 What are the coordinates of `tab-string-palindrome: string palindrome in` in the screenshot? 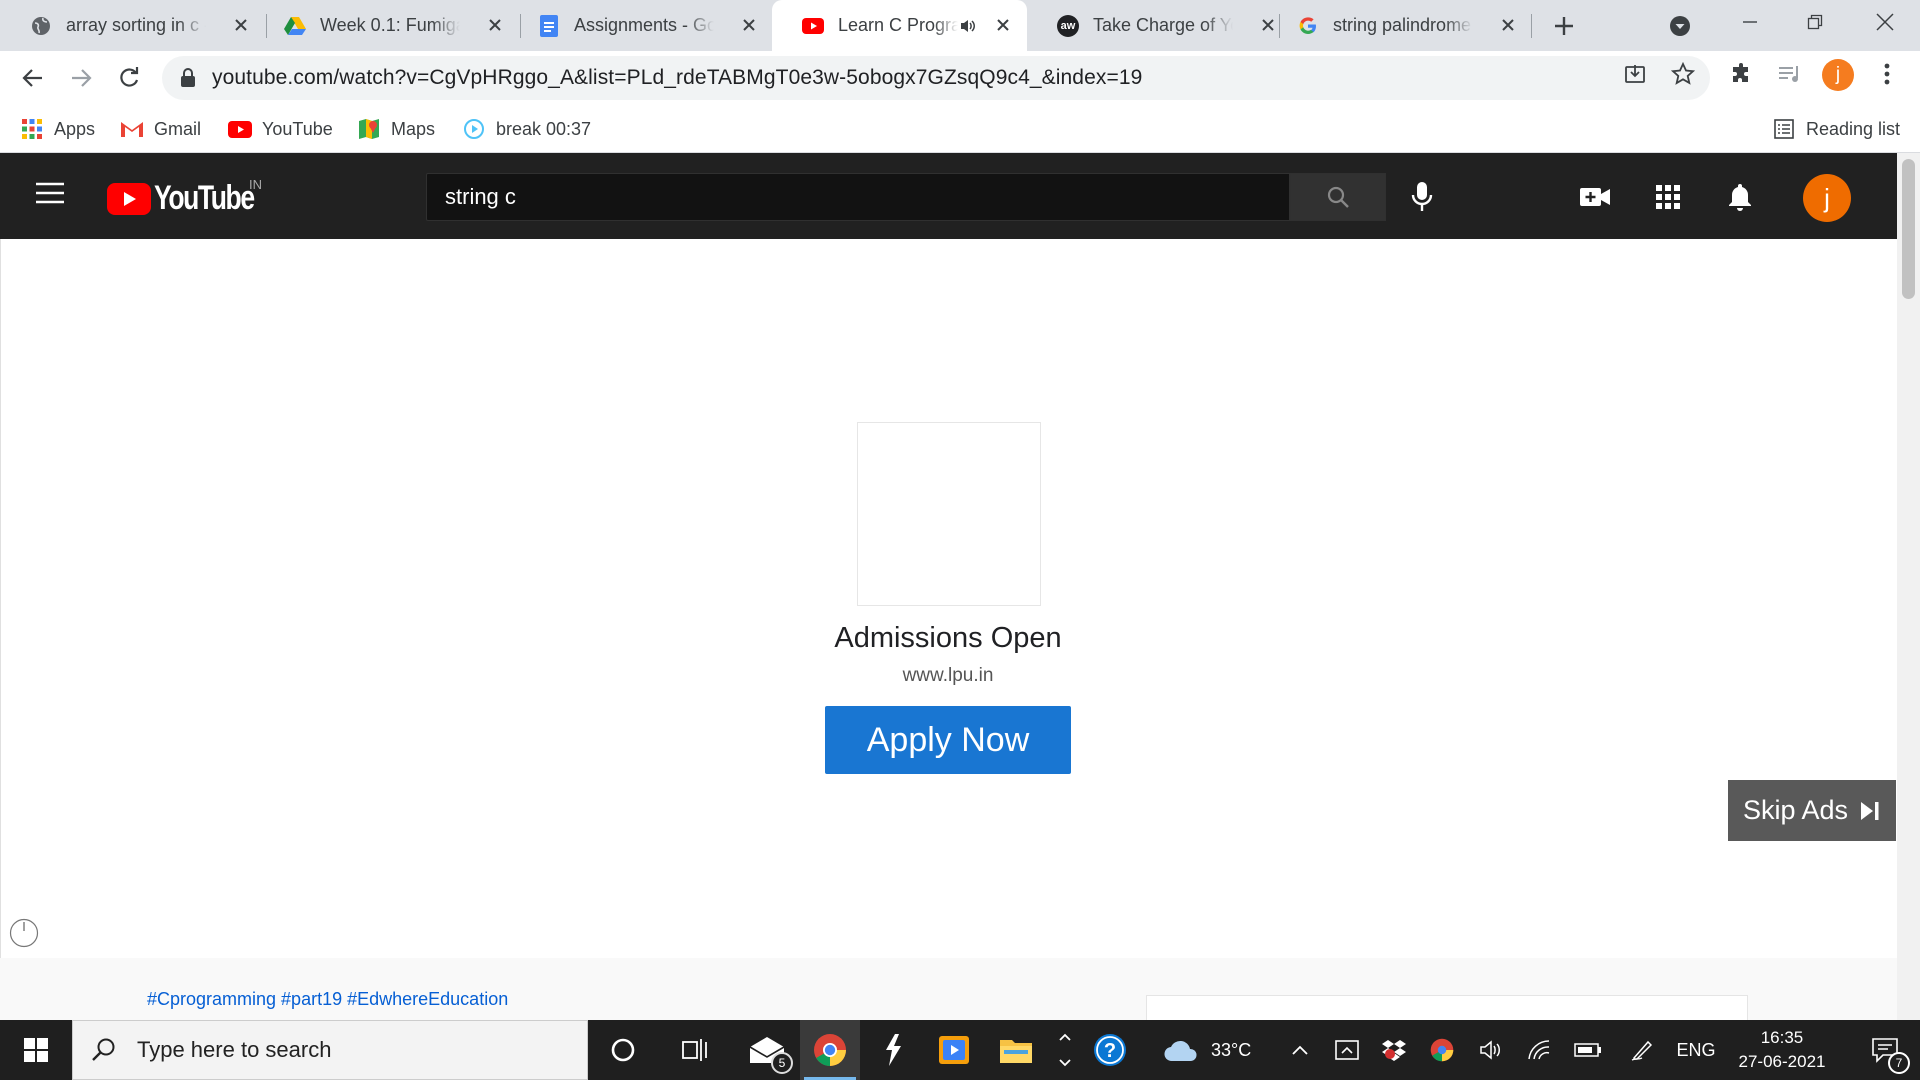 It's located at (1399, 25).